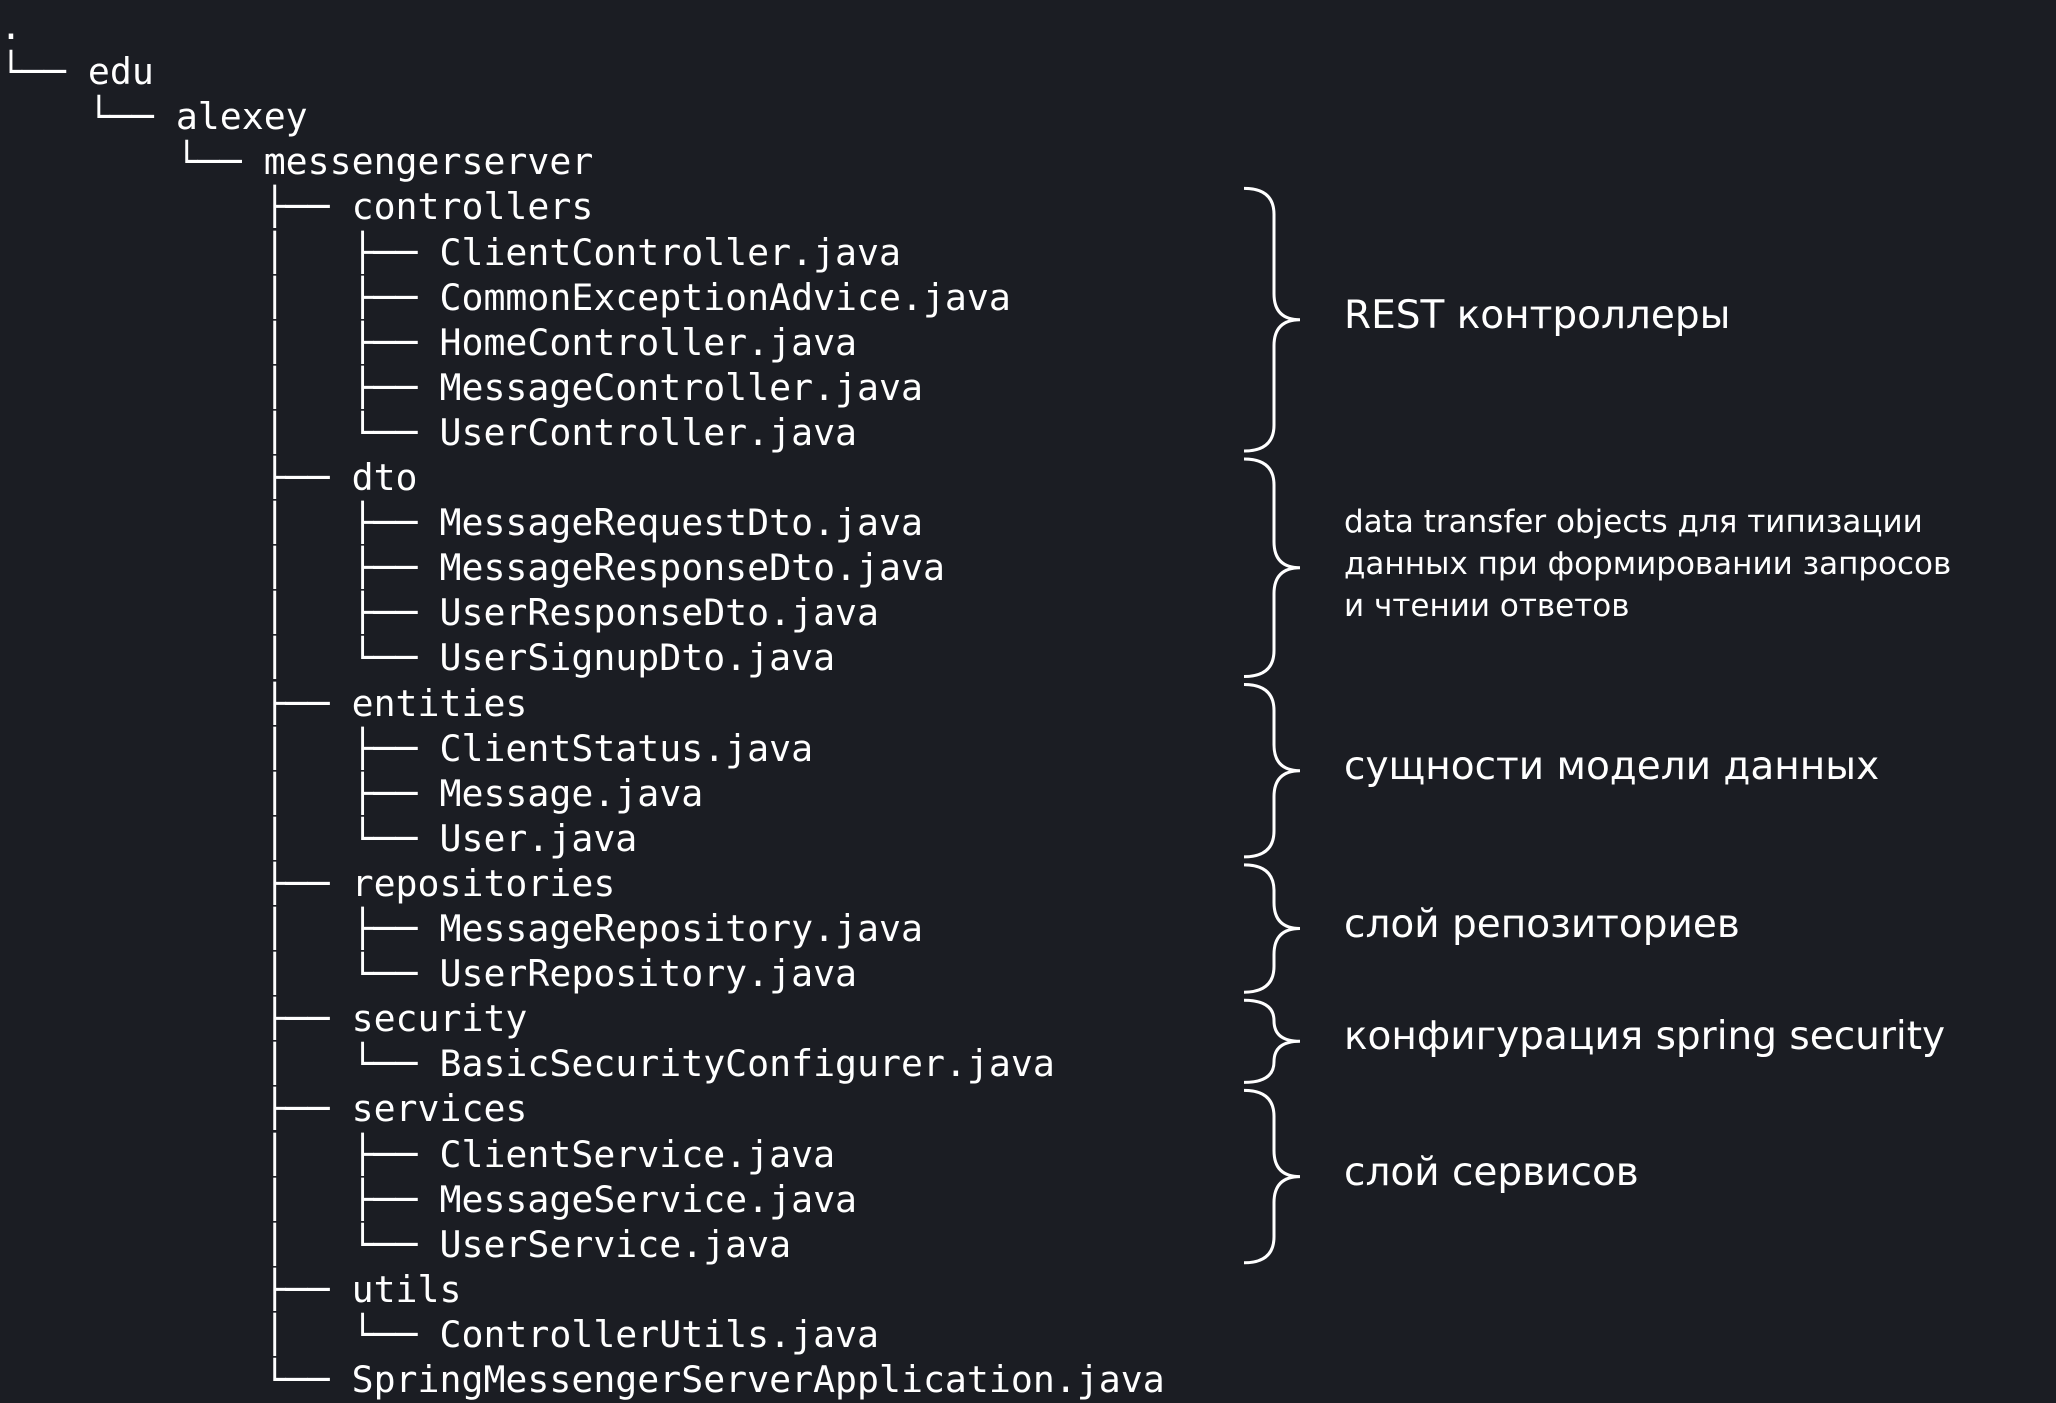 The image size is (2056, 1403). I want to click on tree-file-name: UserRepository.java, so click(648, 974).